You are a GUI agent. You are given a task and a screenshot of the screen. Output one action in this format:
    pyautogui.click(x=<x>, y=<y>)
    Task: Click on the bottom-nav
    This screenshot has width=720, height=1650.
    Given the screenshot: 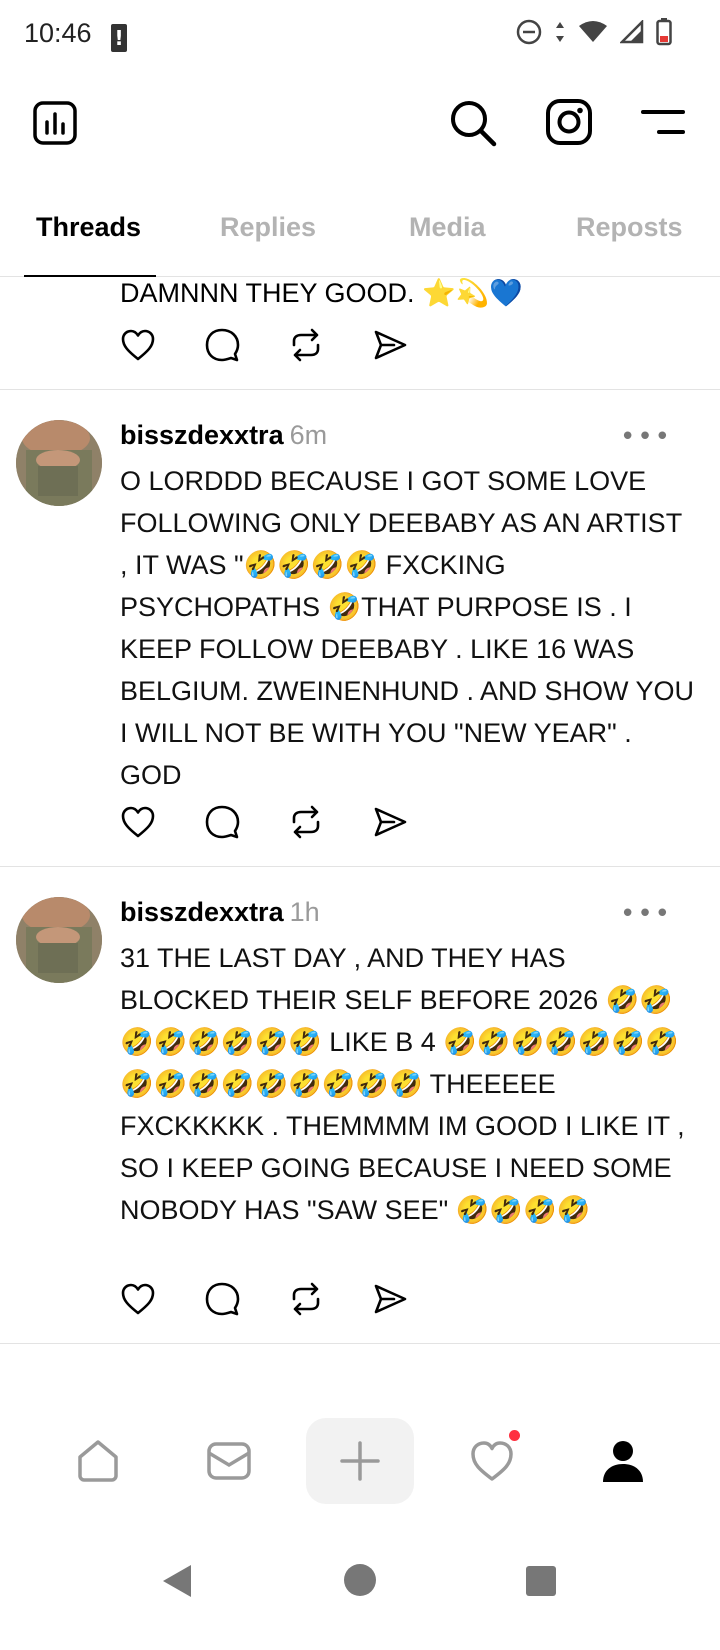 What is the action you would take?
    pyautogui.click(x=360, y=1473)
    